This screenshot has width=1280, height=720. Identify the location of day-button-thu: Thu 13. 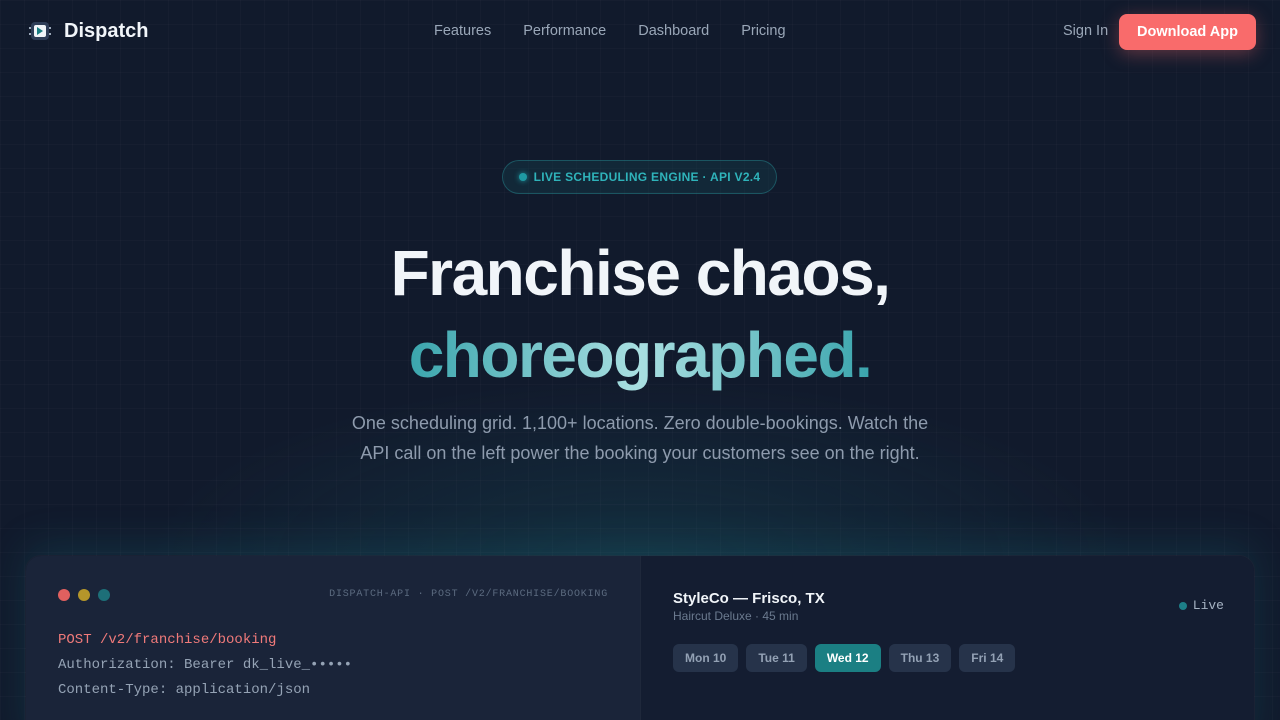
(920, 658).